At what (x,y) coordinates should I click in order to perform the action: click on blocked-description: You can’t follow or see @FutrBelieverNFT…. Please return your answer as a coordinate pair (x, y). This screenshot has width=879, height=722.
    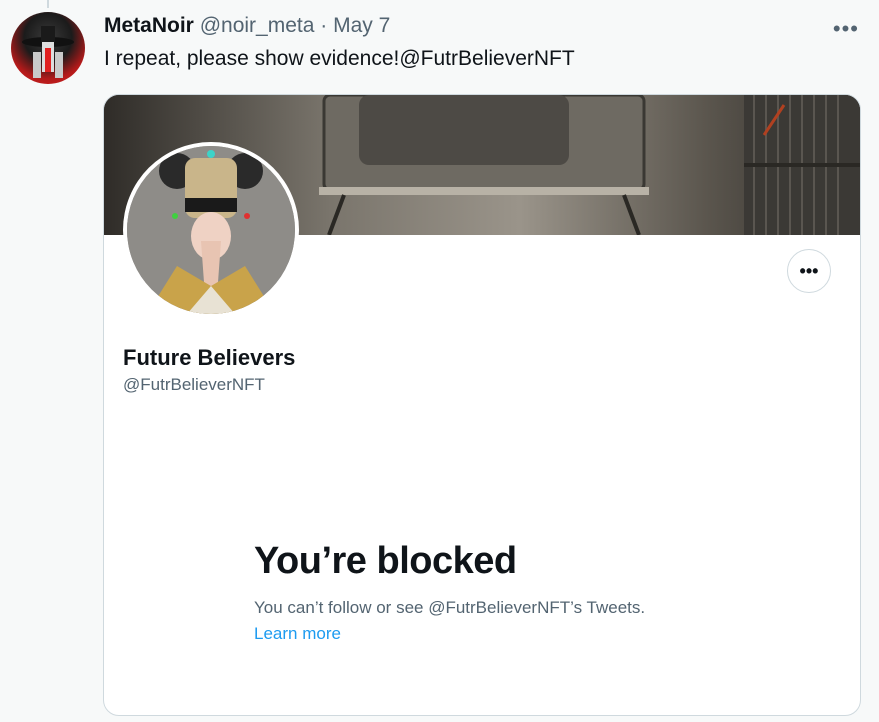
    Looking at the image, I should click on (450, 607).